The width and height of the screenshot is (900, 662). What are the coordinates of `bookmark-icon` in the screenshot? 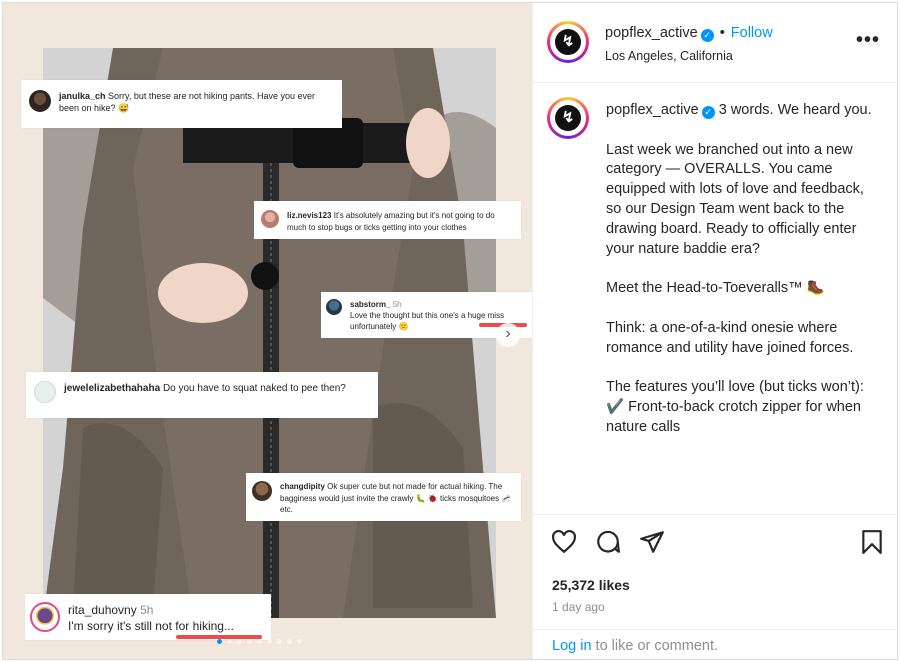 It's located at (872, 544).